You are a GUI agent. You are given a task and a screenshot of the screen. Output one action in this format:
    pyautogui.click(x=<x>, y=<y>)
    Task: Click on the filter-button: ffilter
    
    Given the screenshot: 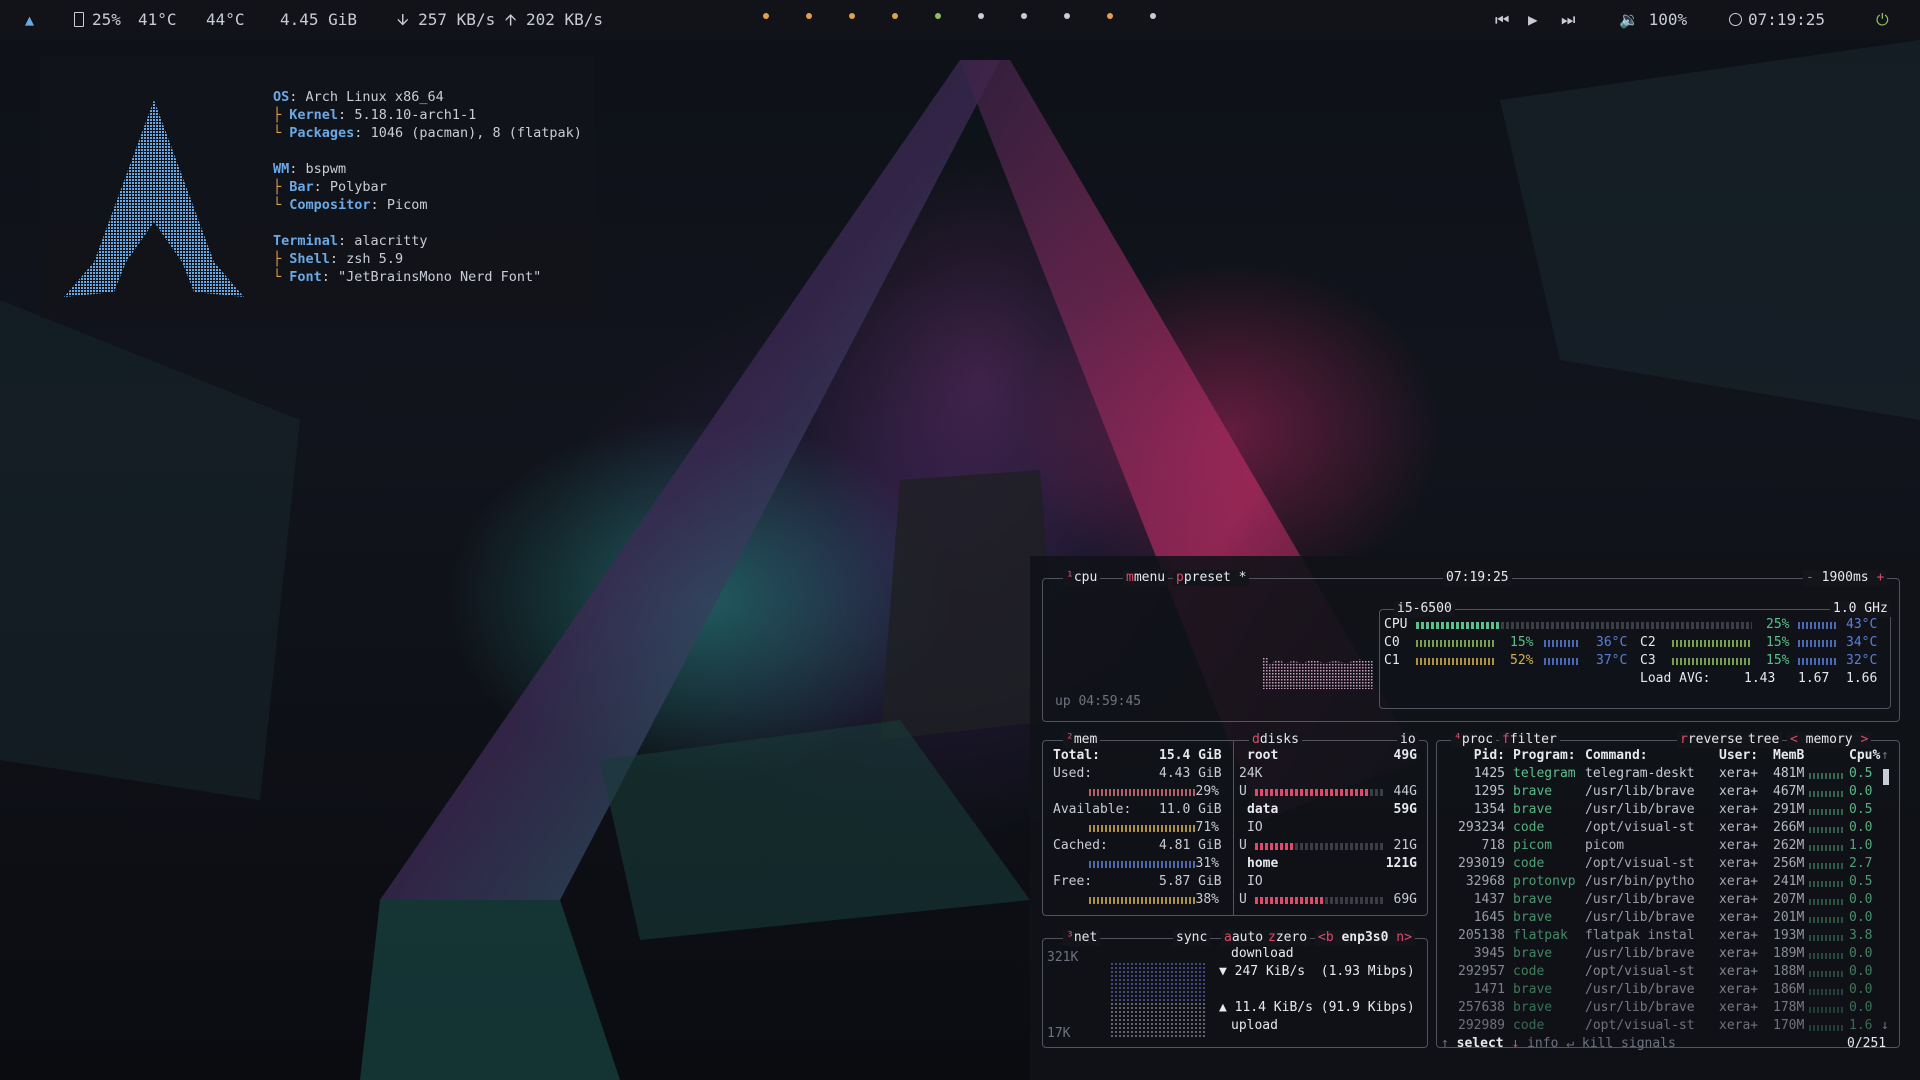 What is the action you would take?
    pyautogui.click(x=1529, y=740)
    